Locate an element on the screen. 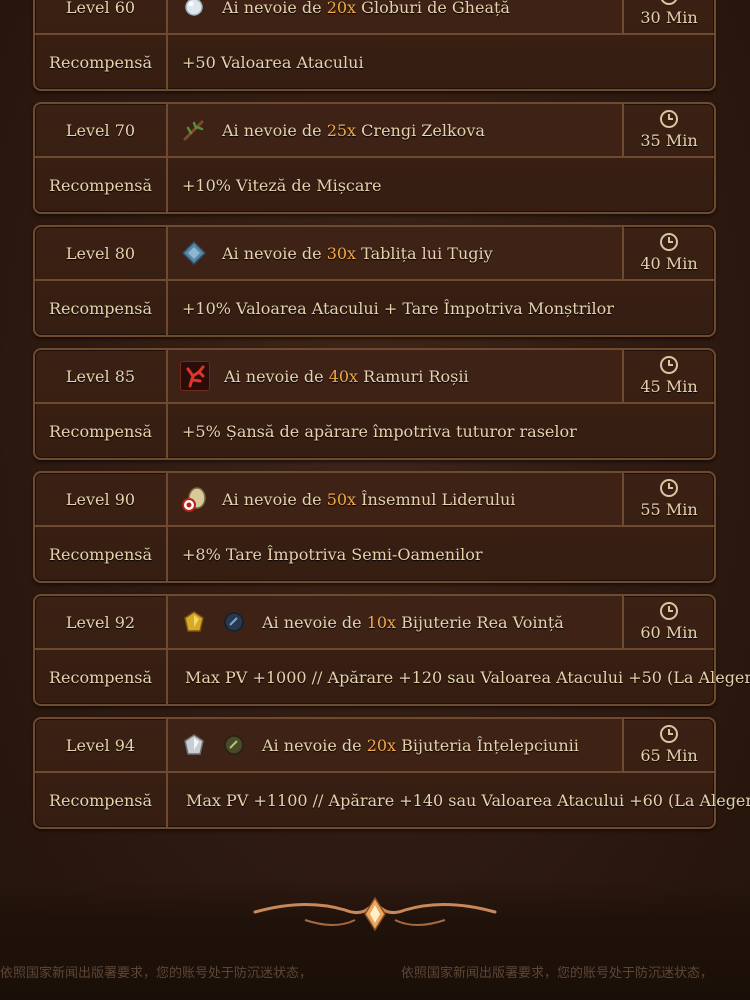 This screenshot has width=750, height=1000. time-label: 35 Min is located at coordinates (669, 140).